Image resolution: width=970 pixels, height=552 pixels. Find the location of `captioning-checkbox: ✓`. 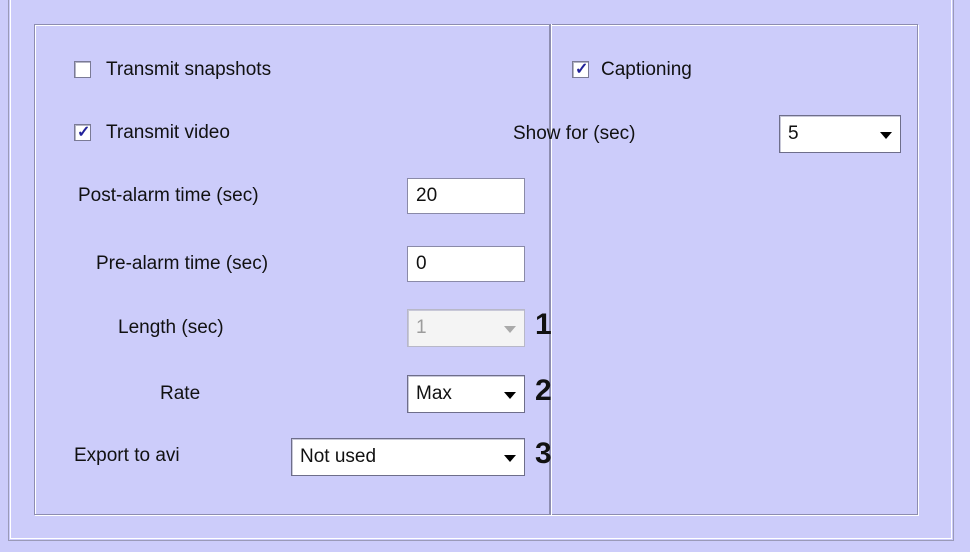

captioning-checkbox: ✓ is located at coordinates (580, 69).